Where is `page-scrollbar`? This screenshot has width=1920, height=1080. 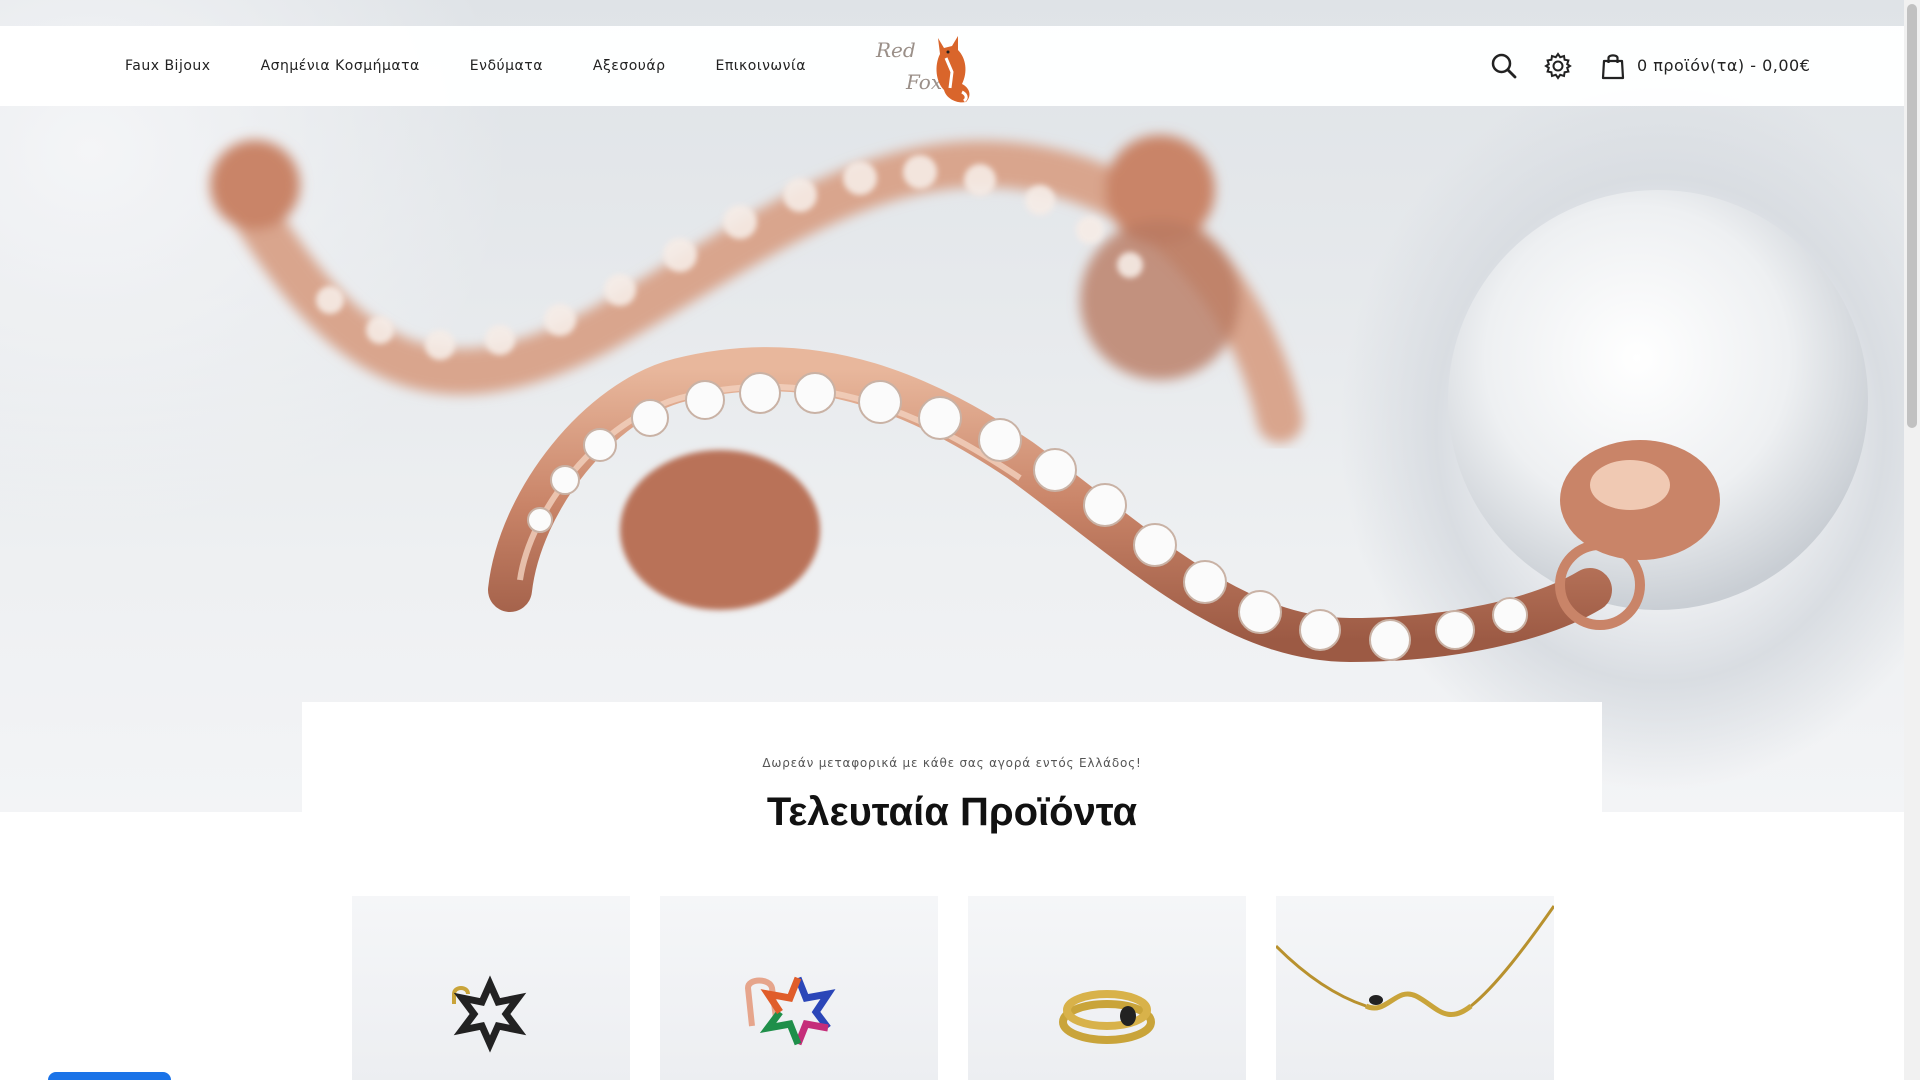
page-scrollbar is located at coordinates (1912, 540).